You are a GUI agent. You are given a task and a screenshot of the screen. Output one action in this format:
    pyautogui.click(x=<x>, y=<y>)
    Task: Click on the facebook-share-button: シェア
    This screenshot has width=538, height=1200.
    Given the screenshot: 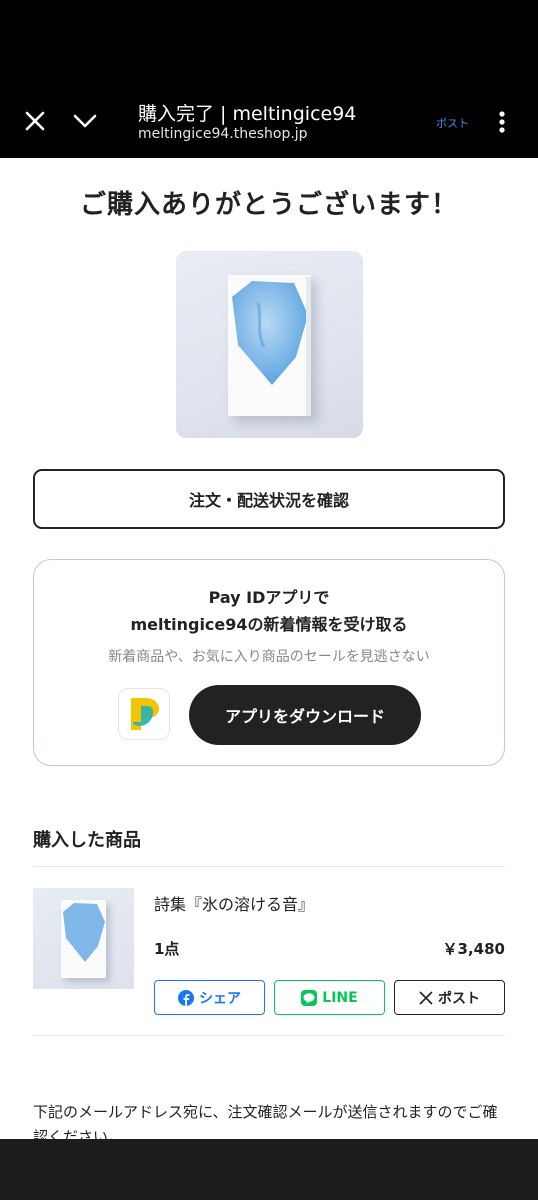 What is the action you would take?
    pyautogui.click(x=209, y=997)
    